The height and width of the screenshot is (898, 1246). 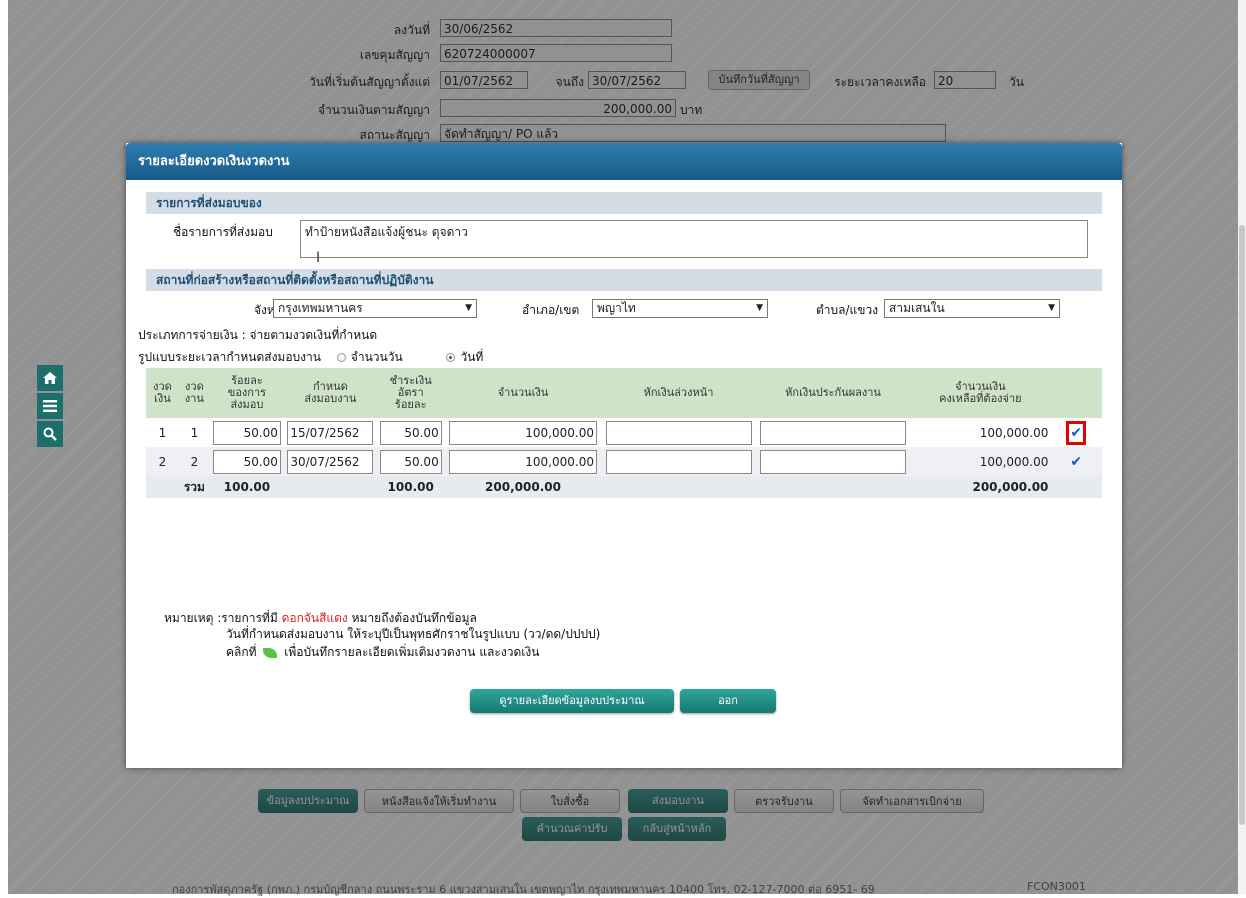 What do you see at coordinates (162, 432) in the screenshot?
I see `cell-pay-no: 1` at bounding box center [162, 432].